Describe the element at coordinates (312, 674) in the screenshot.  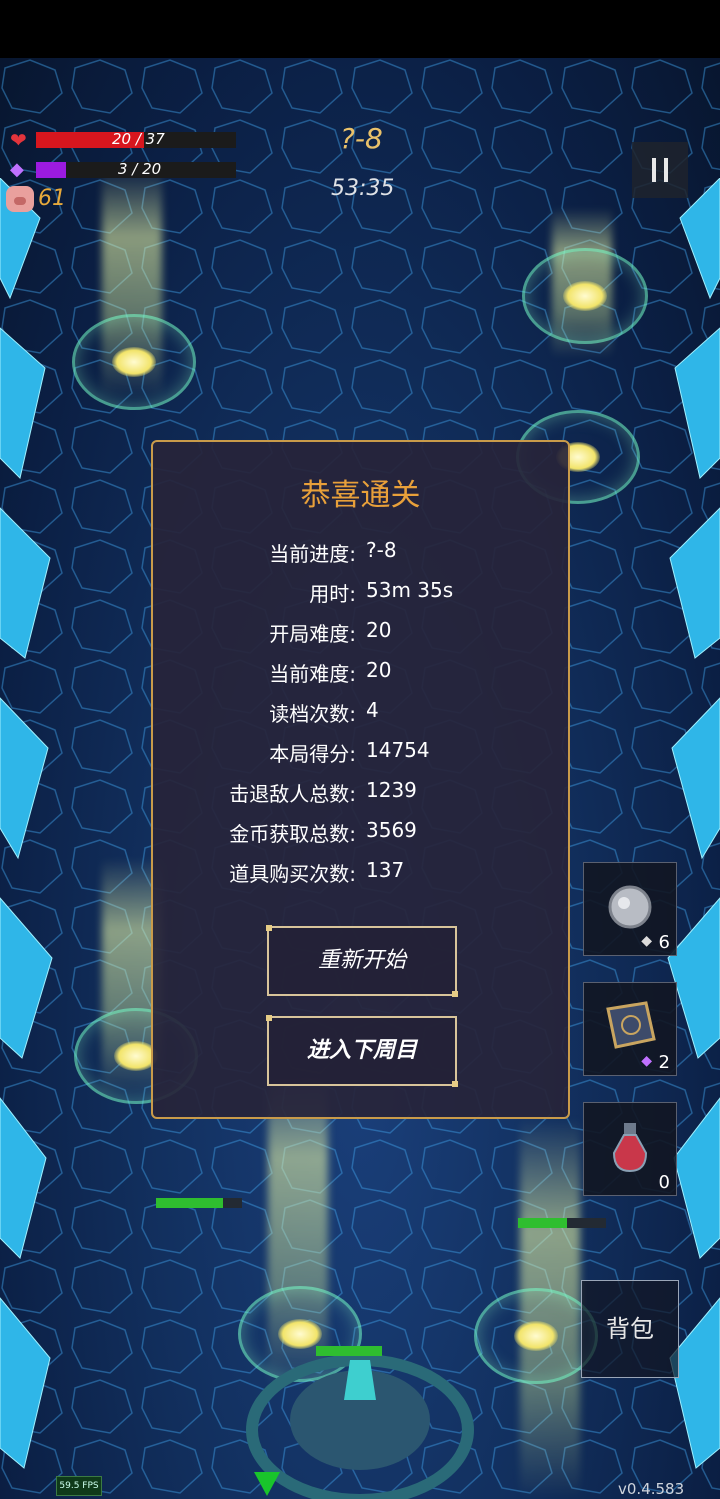
I see `stat-label: 当前难度:` at that location.